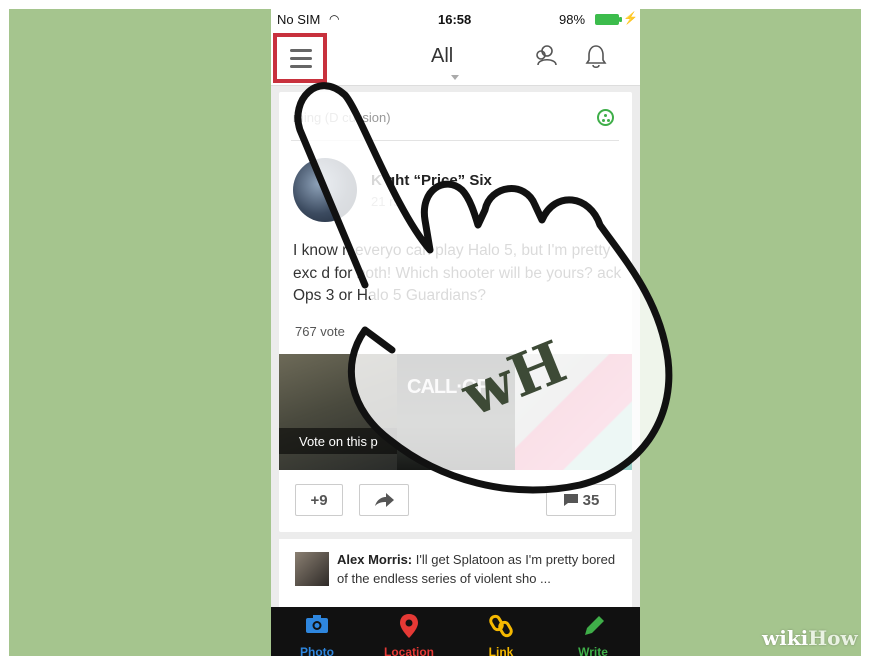 This screenshot has width=870, height=656. I want to click on divider, so click(455, 140).